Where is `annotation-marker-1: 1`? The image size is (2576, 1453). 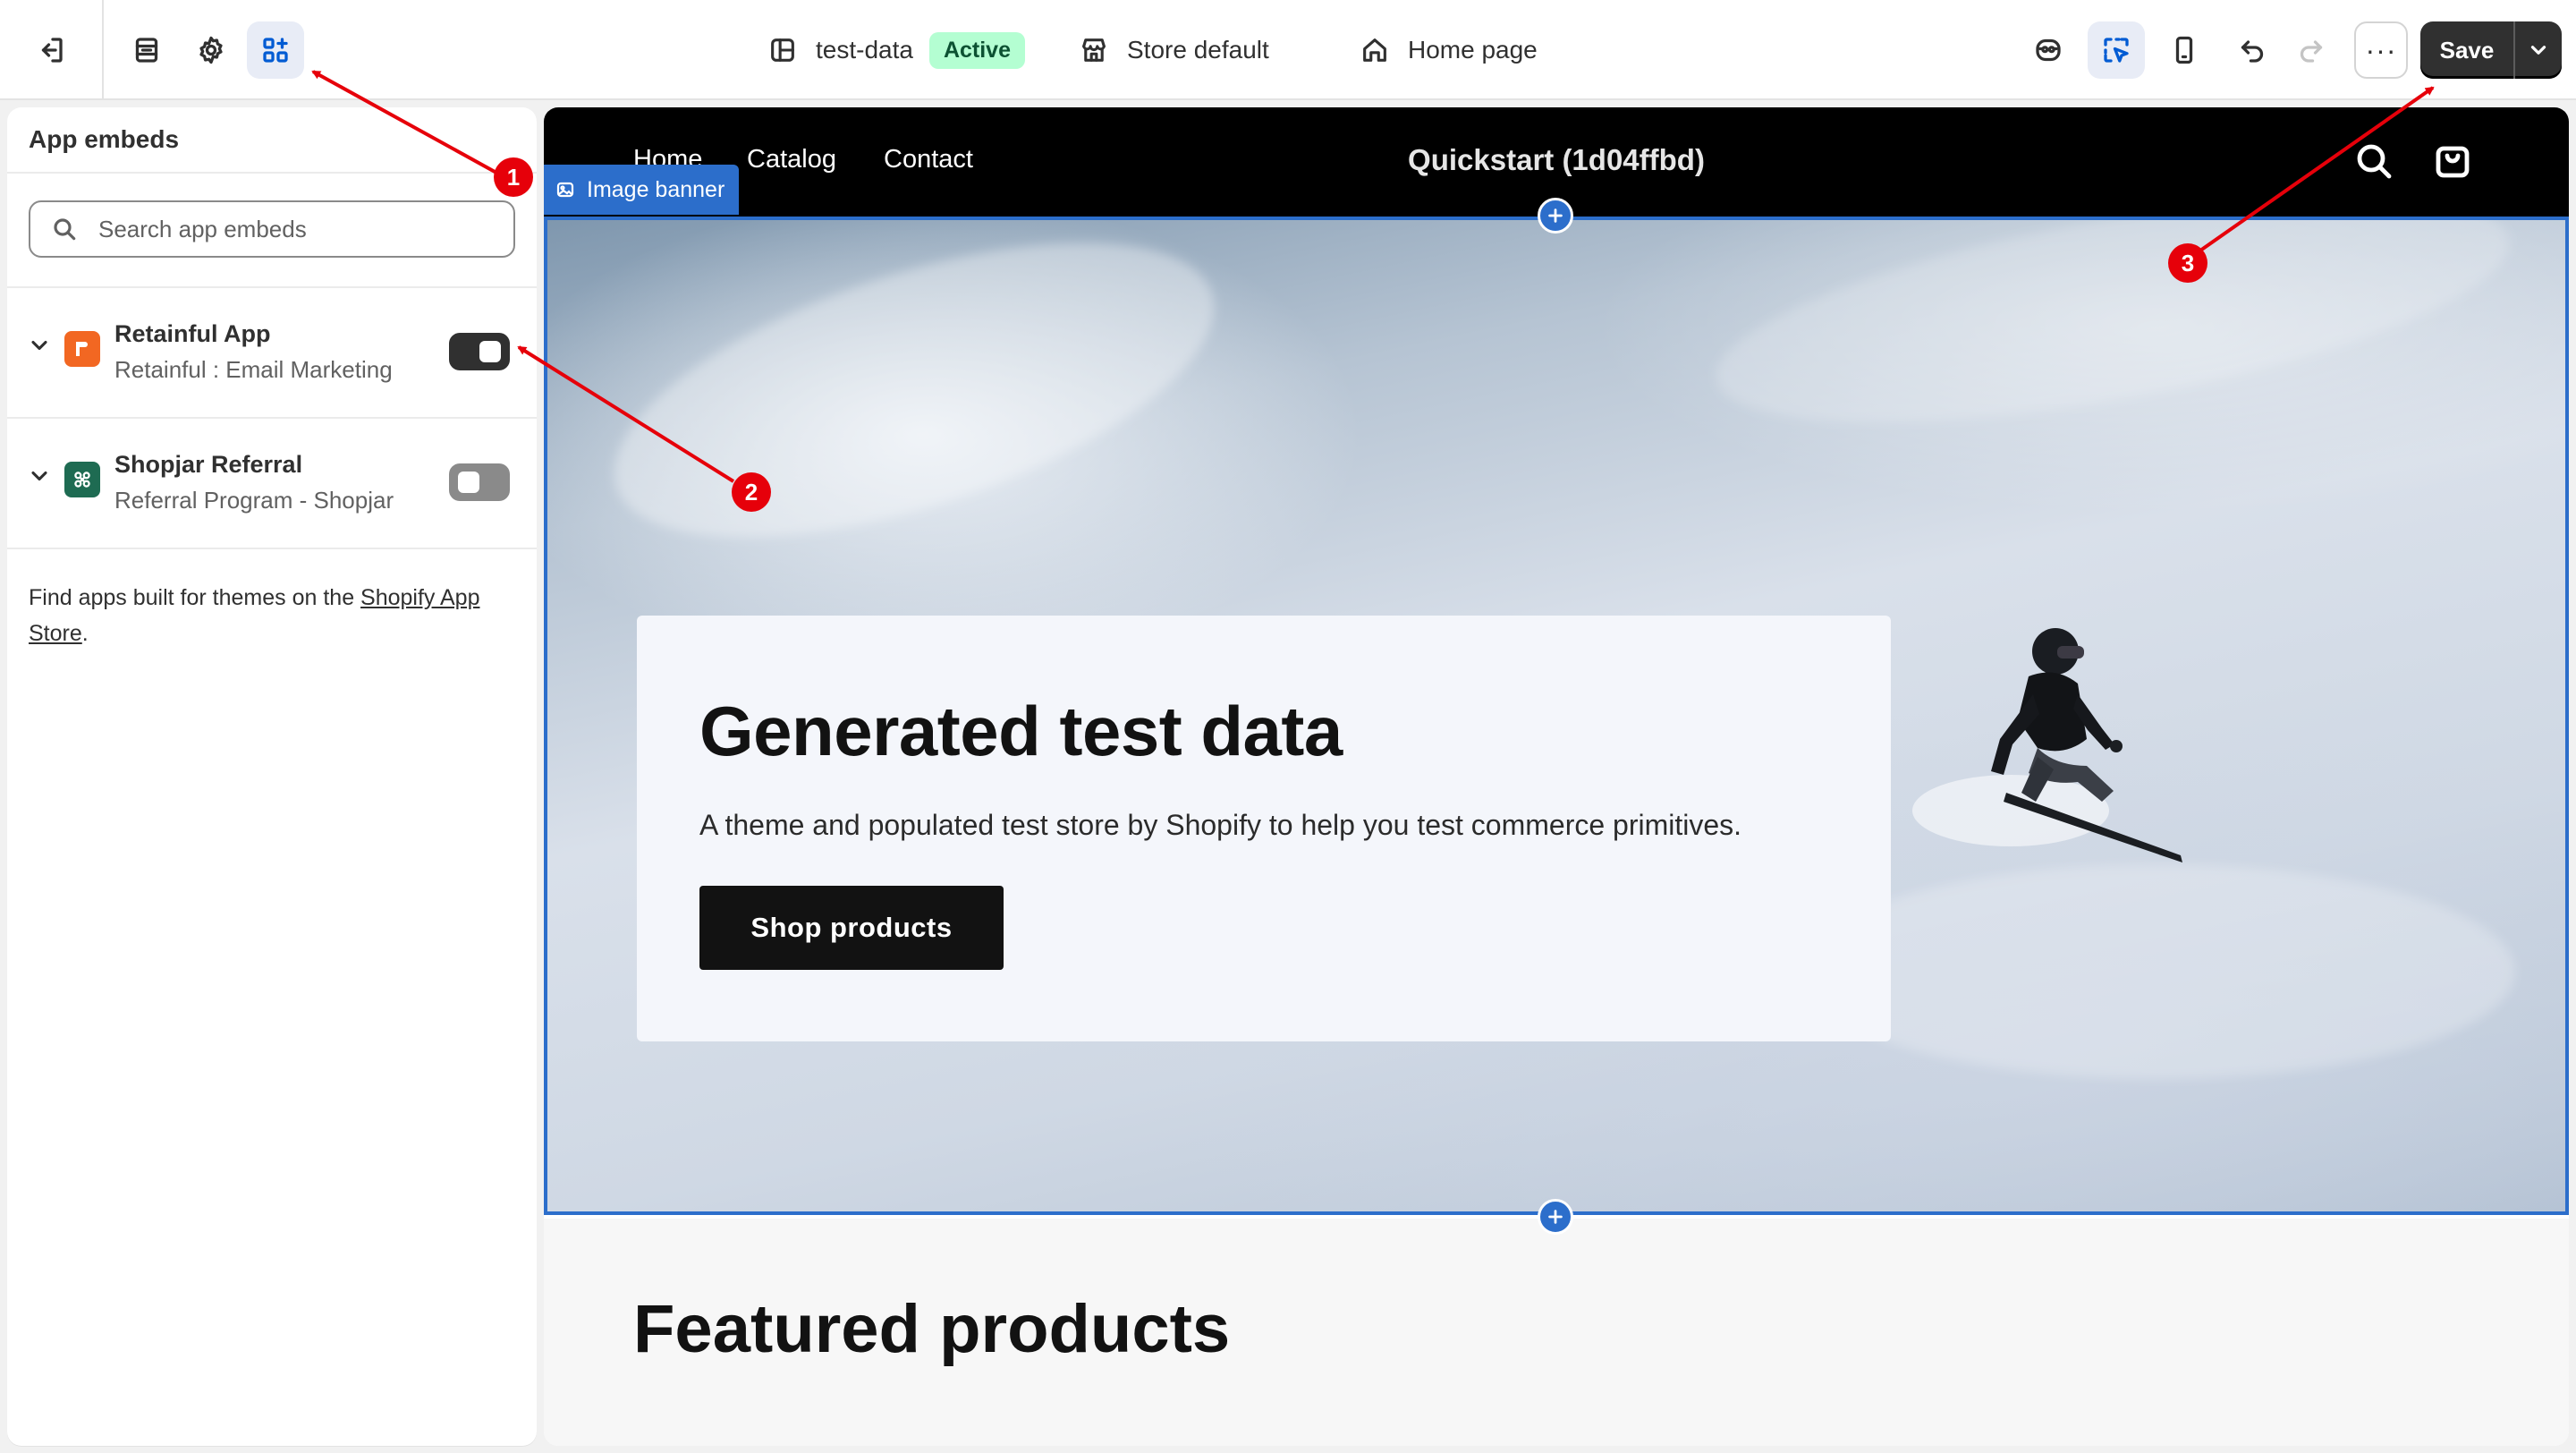
annotation-marker-1: 1 is located at coordinates (513, 177).